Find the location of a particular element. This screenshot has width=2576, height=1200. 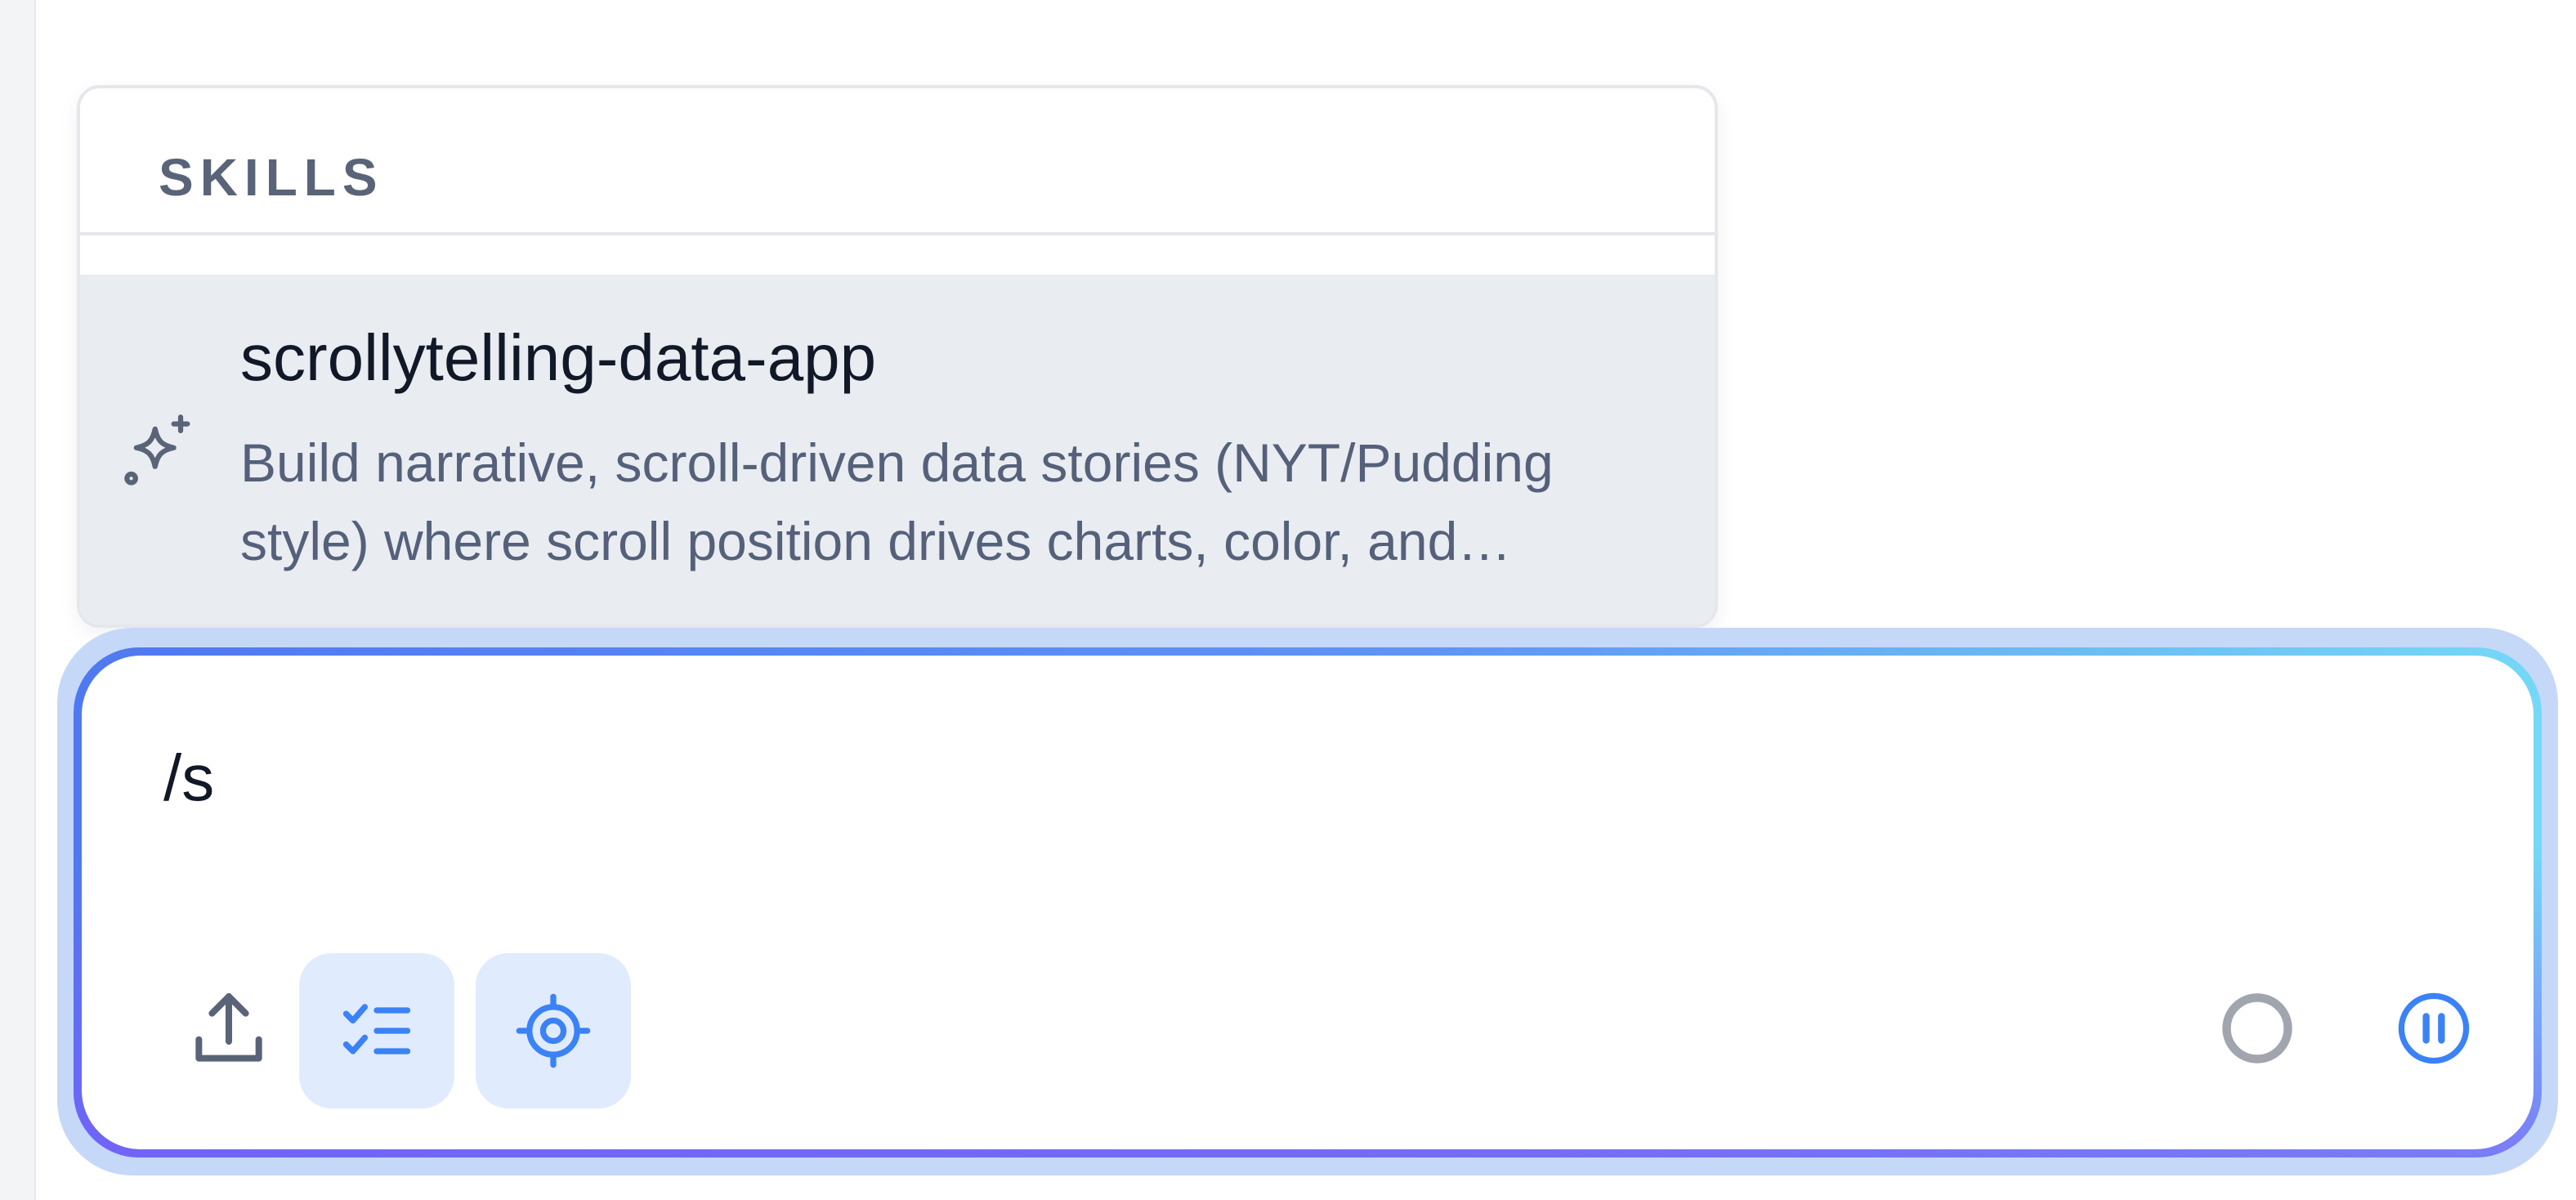

tasks-button is located at coordinates (376, 1030).